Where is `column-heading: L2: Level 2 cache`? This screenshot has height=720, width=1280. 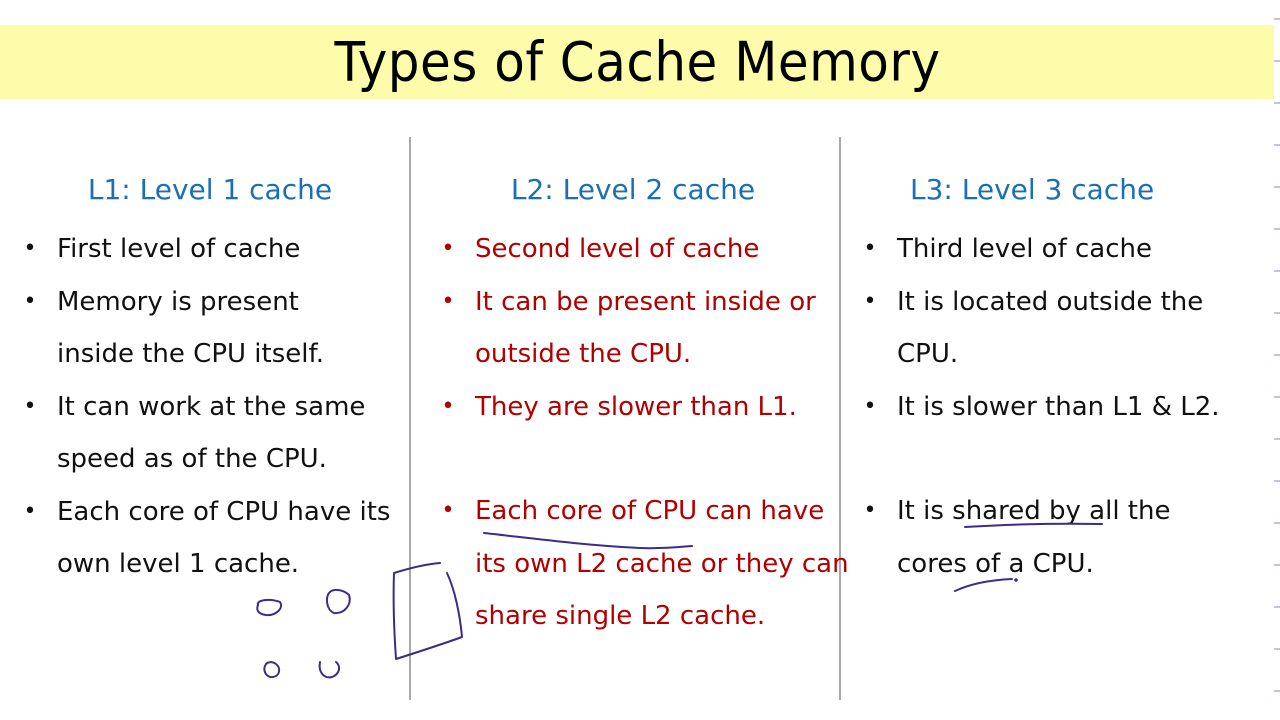
column-heading: L2: Level 2 cache is located at coordinates (633, 189).